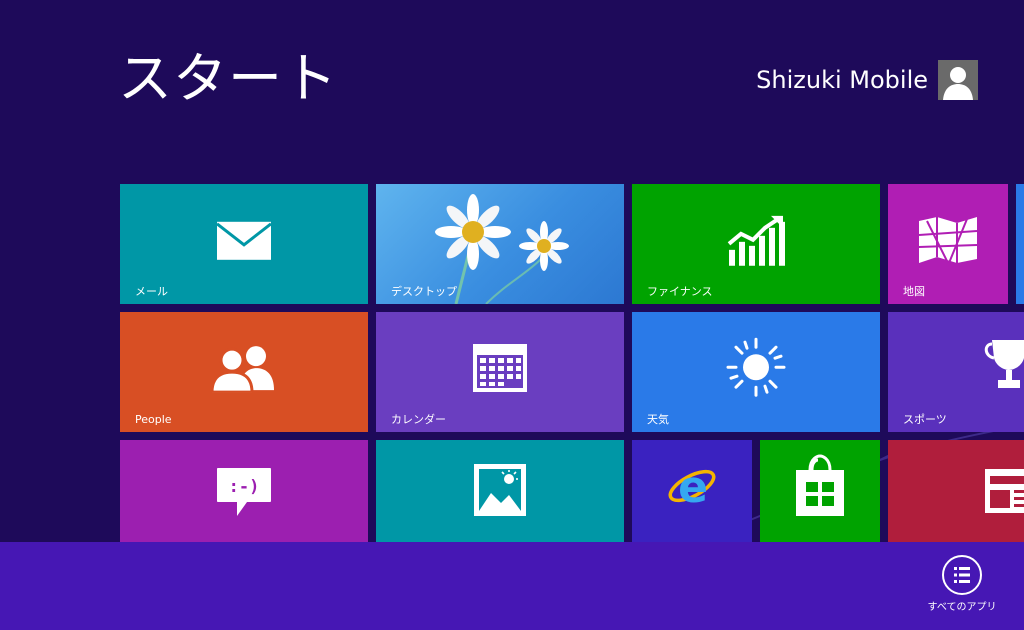  What do you see at coordinates (842, 80) in the screenshot?
I see `user-name: Shizuki Mobile` at bounding box center [842, 80].